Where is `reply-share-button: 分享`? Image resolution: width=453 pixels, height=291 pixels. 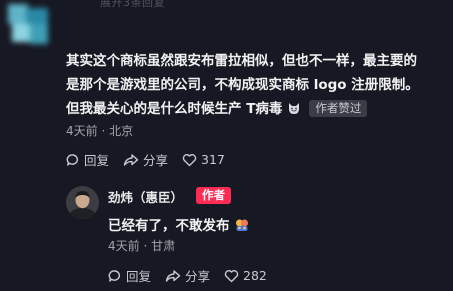 reply-share-button: 分享 is located at coordinates (187, 275).